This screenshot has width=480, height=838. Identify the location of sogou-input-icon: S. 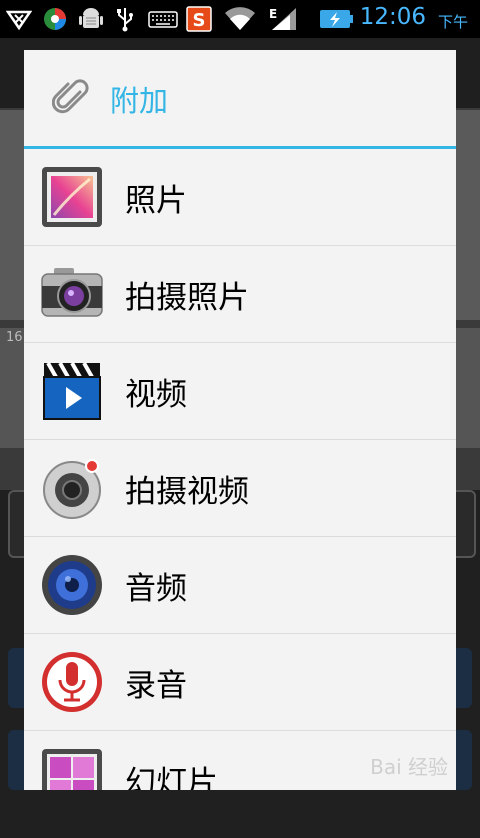
(199, 19).